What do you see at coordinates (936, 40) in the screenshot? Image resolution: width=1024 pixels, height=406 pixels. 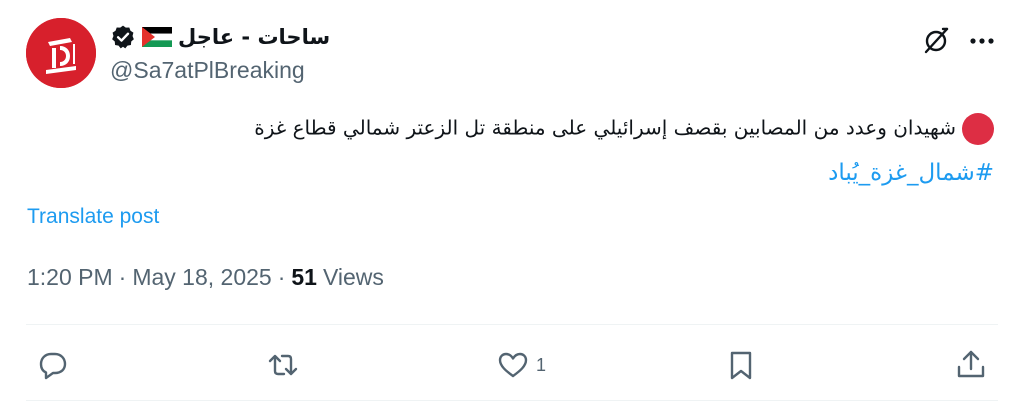 I see `grok-icon` at bounding box center [936, 40].